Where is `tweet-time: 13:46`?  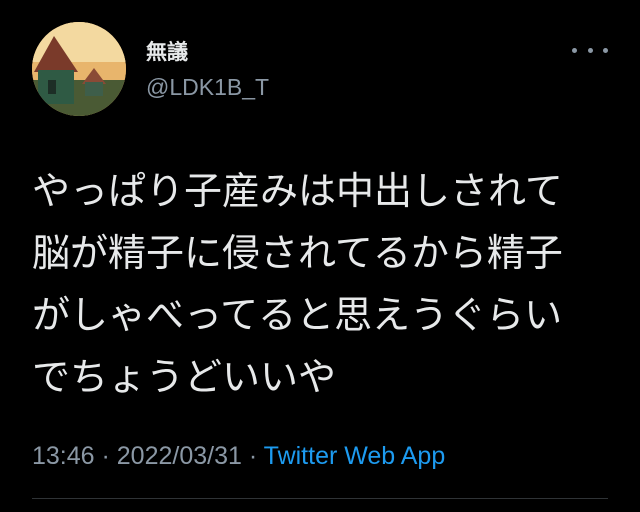
tweet-time: 13:46 is located at coordinates (63, 456).